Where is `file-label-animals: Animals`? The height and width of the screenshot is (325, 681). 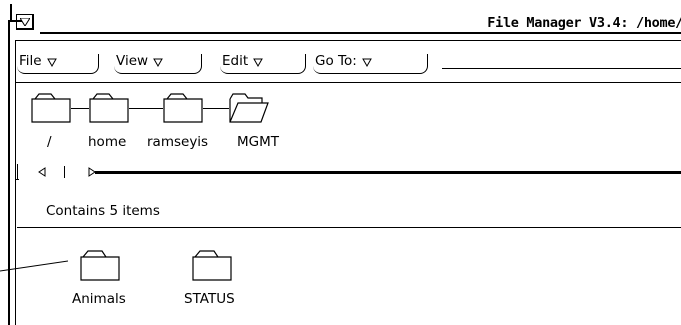
file-label-animals: Animals is located at coordinates (99, 299).